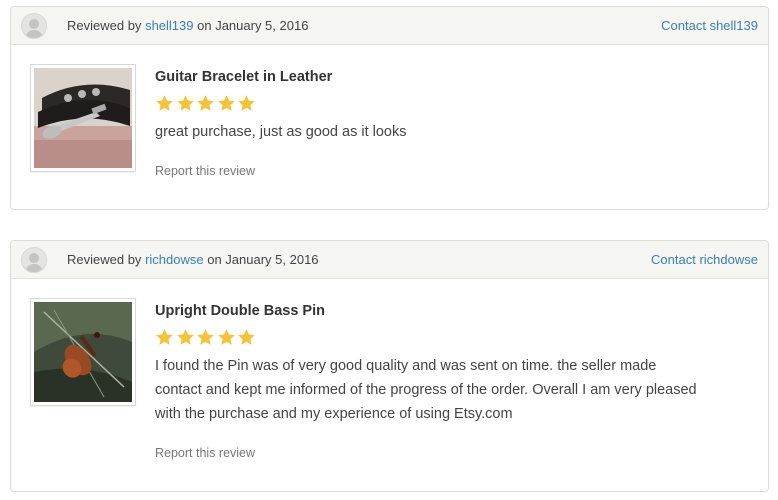 Image resolution: width=778 pixels, height=500 pixels. I want to click on contact-reviewer-link: Contact shell139, so click(709, 25).